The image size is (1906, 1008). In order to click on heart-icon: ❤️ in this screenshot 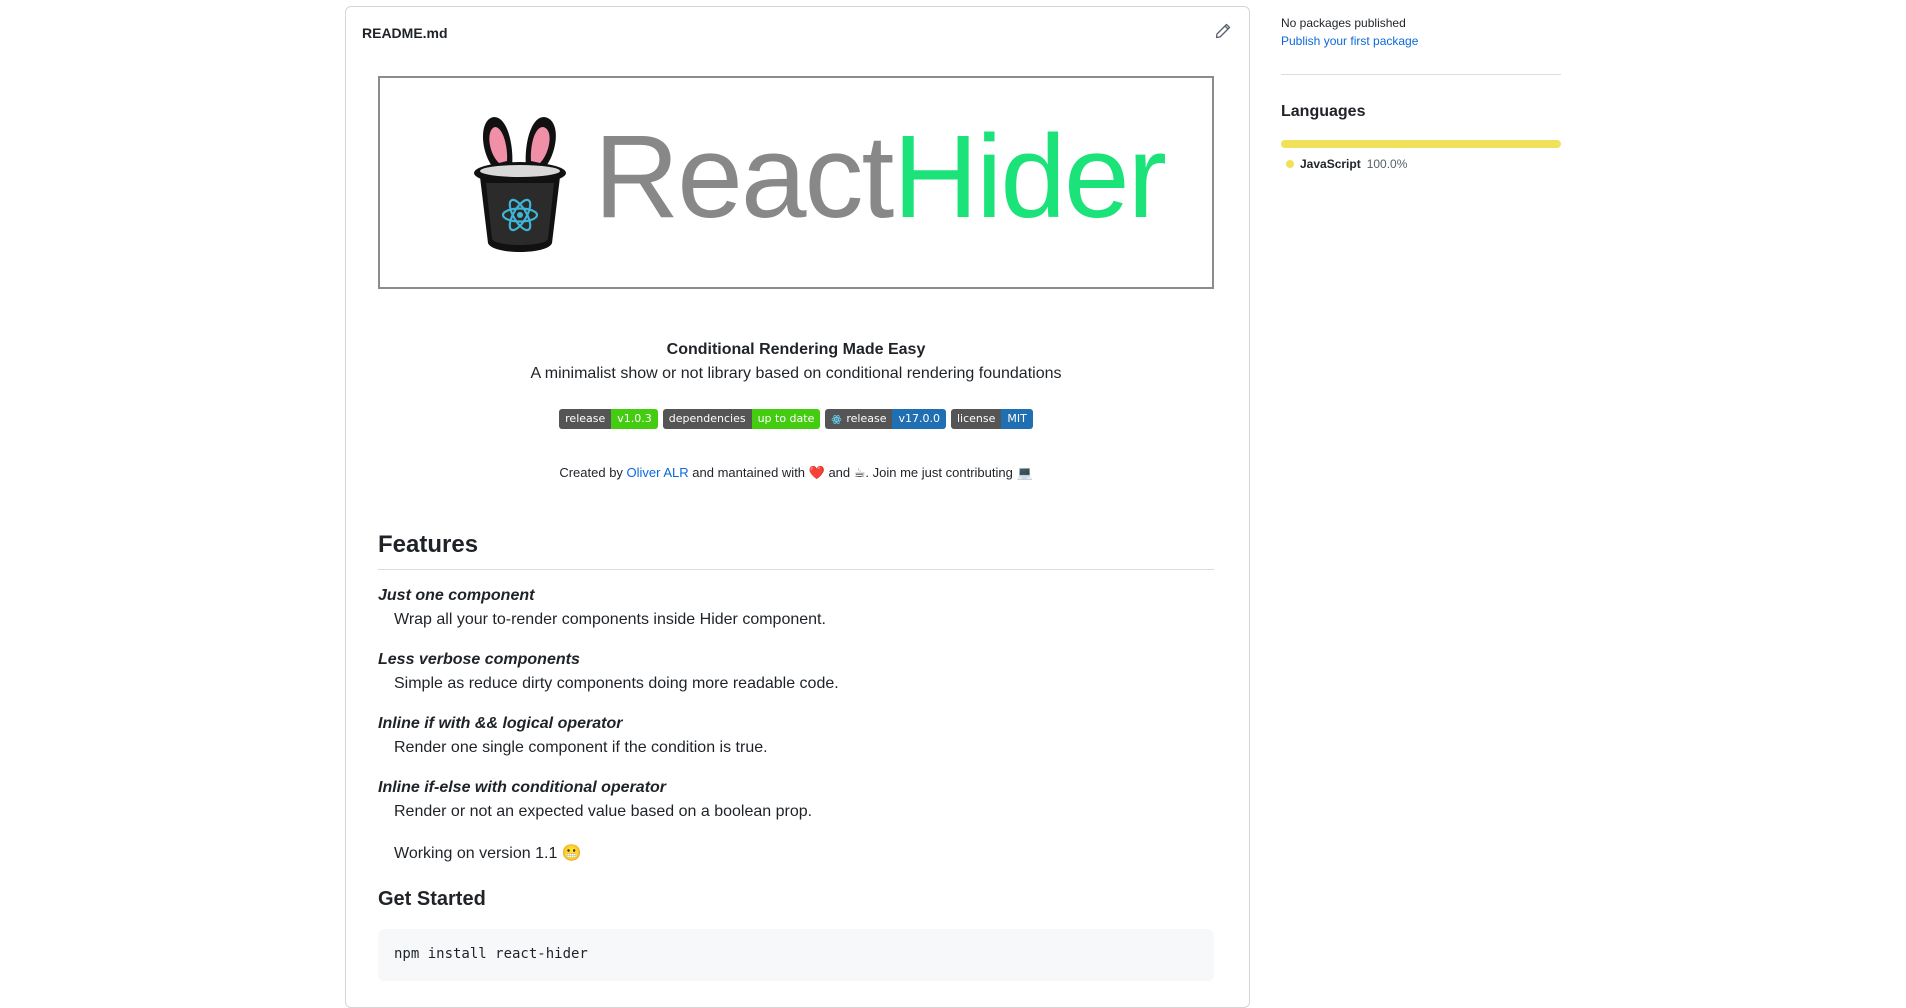, I will do `click(816, 472)`.